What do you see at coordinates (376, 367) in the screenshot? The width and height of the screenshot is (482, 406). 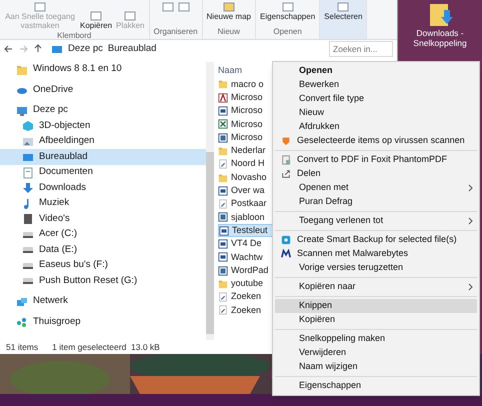 I see `menu-item: Naam wijzigen` at bounding box center [376, 367].